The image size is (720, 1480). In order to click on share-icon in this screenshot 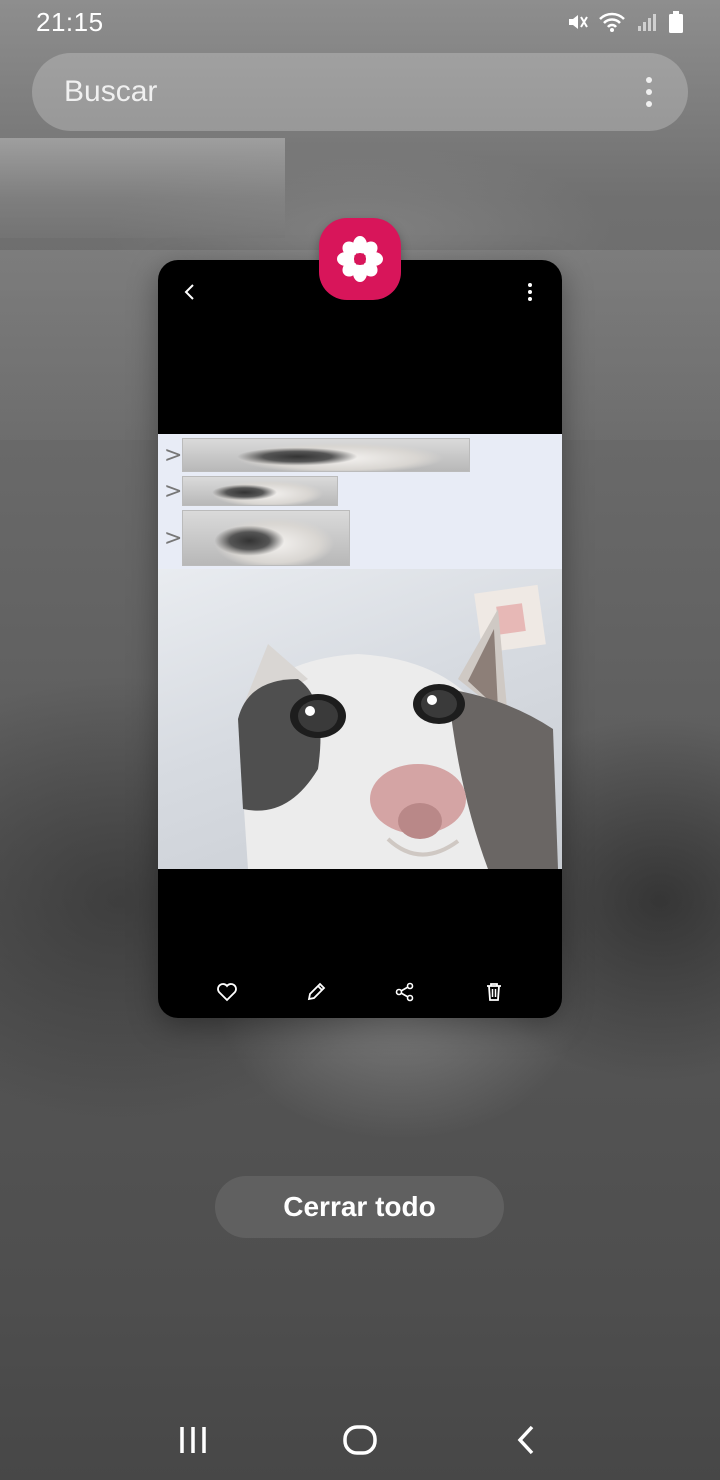, I will do `click(405, 992)`.